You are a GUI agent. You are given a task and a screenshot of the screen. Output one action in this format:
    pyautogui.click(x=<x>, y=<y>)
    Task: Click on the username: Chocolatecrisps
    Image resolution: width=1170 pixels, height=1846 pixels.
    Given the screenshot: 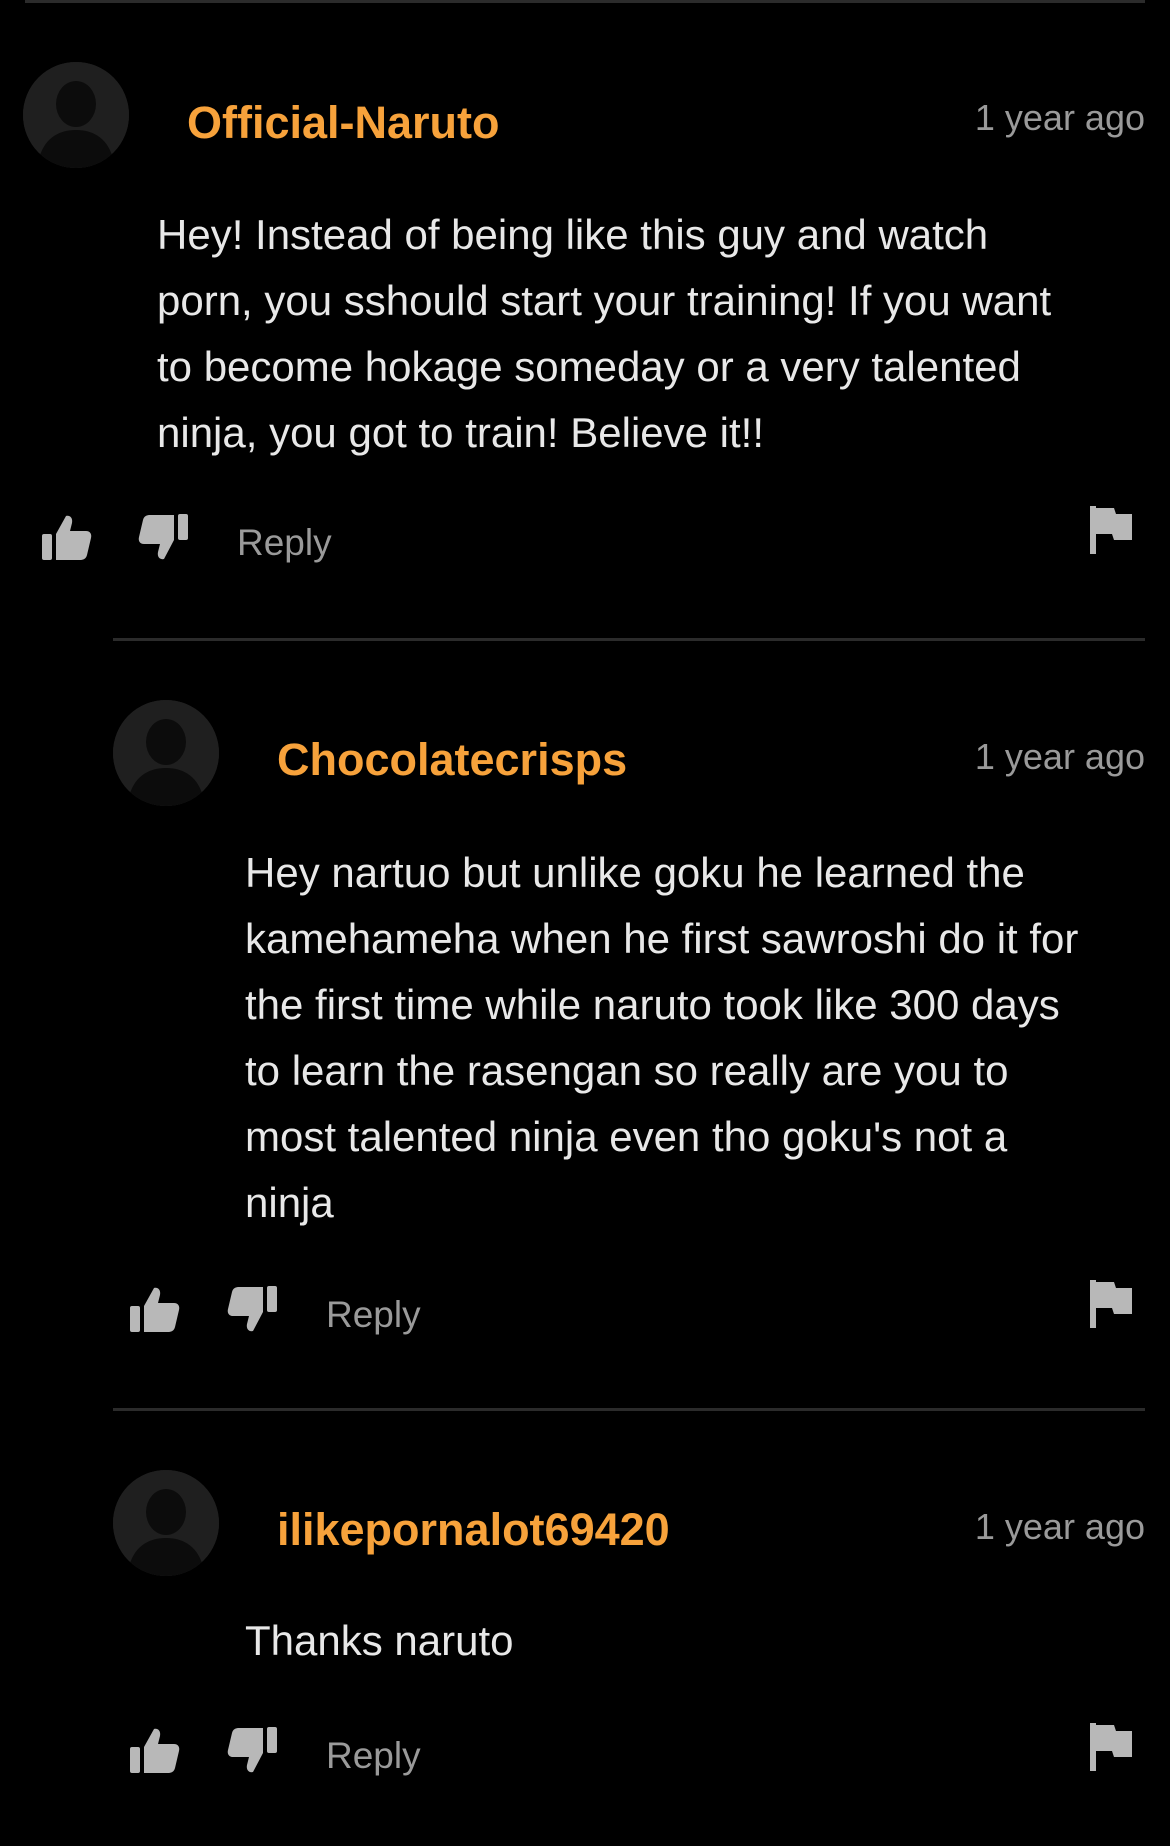 What is the action you would take?
    pyautogui.click(x=452, y=759)
    